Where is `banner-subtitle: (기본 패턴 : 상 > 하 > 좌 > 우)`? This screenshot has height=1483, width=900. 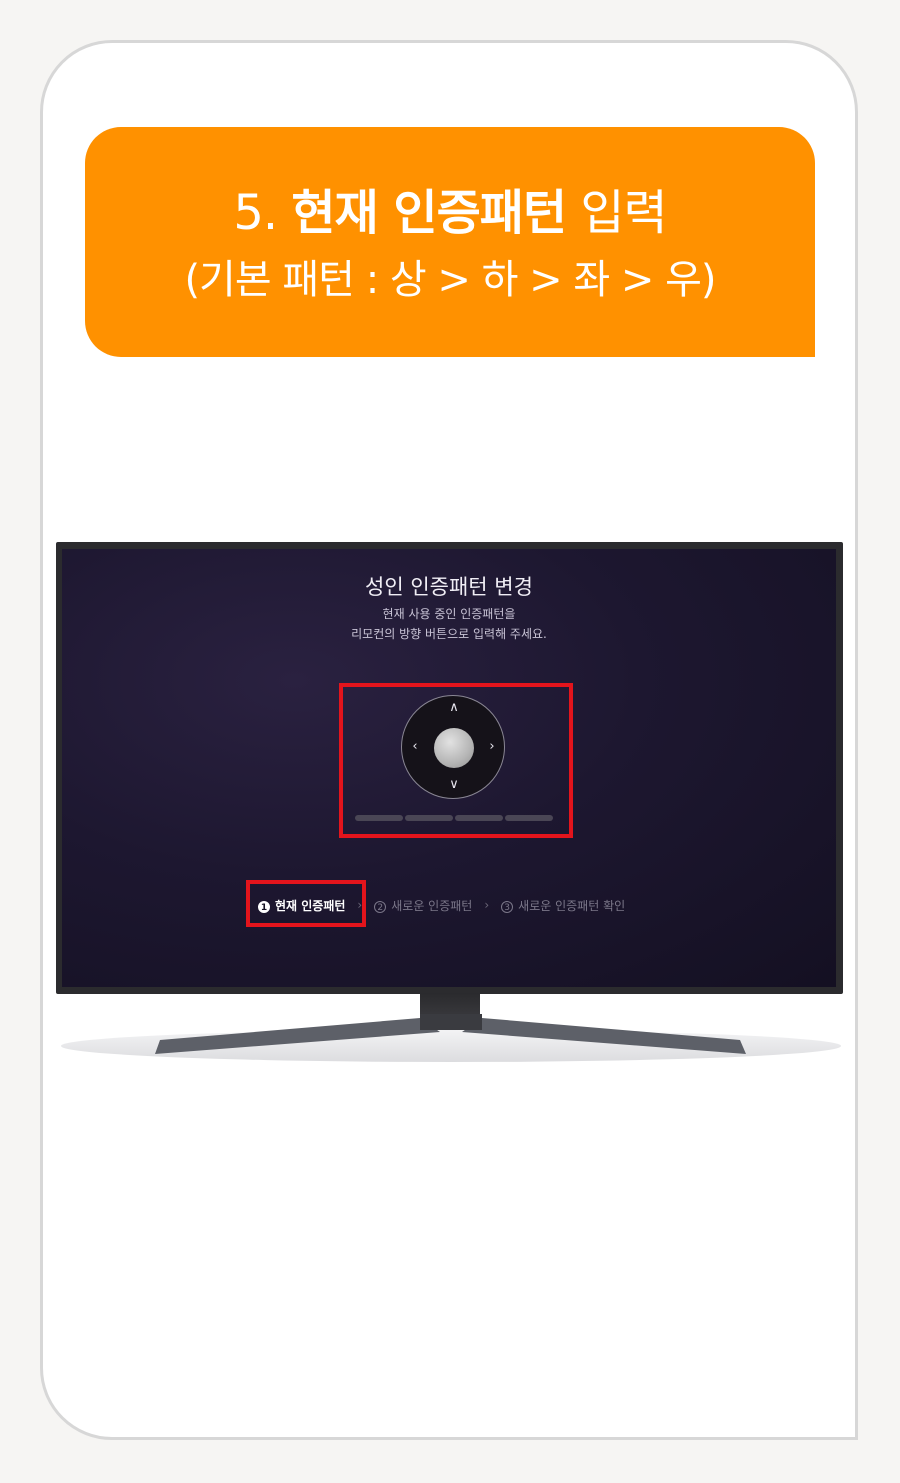 banner-subtitle: (기본 패턴 : 상 > 하 > 좌 > 우) is located at coordinates (450, 280).